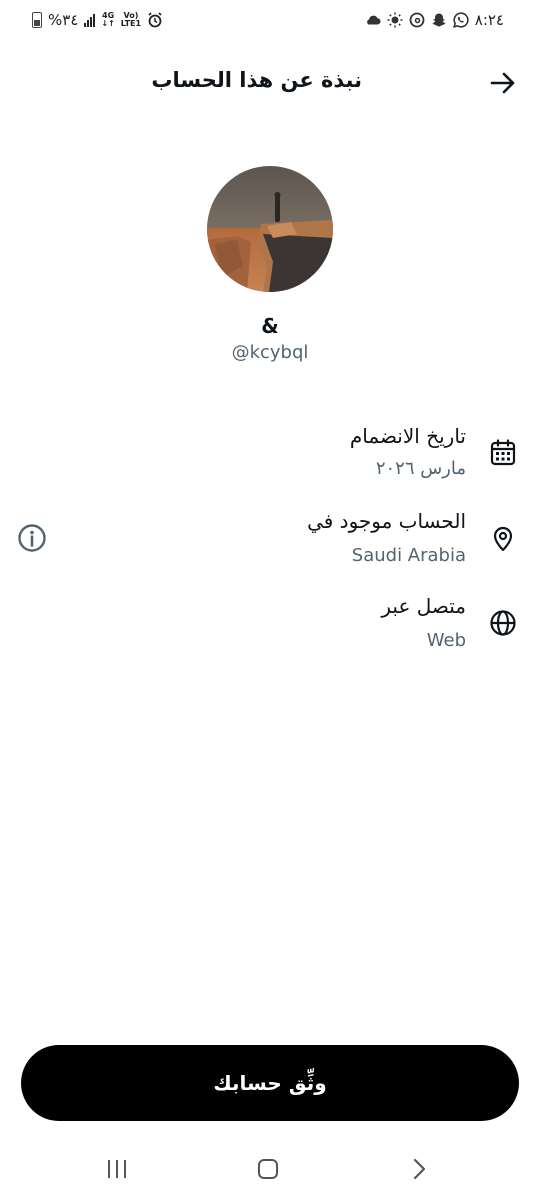  I want to click on system-nav-bar, so click(270, 1170).